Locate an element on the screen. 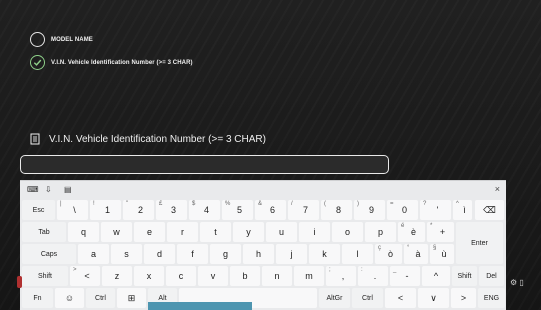  key-secondary-label: é is located at coordinates (403, 226).